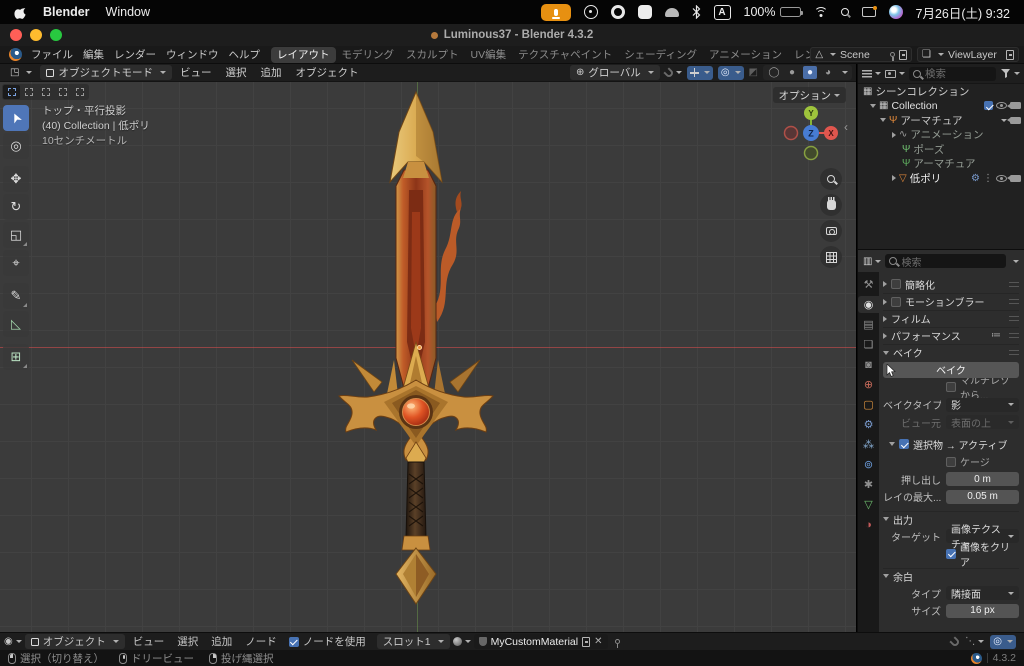 The width and height of the screenshot is (1024, 666). I want to click on tool-annotate: ✎, so click(16, 296).